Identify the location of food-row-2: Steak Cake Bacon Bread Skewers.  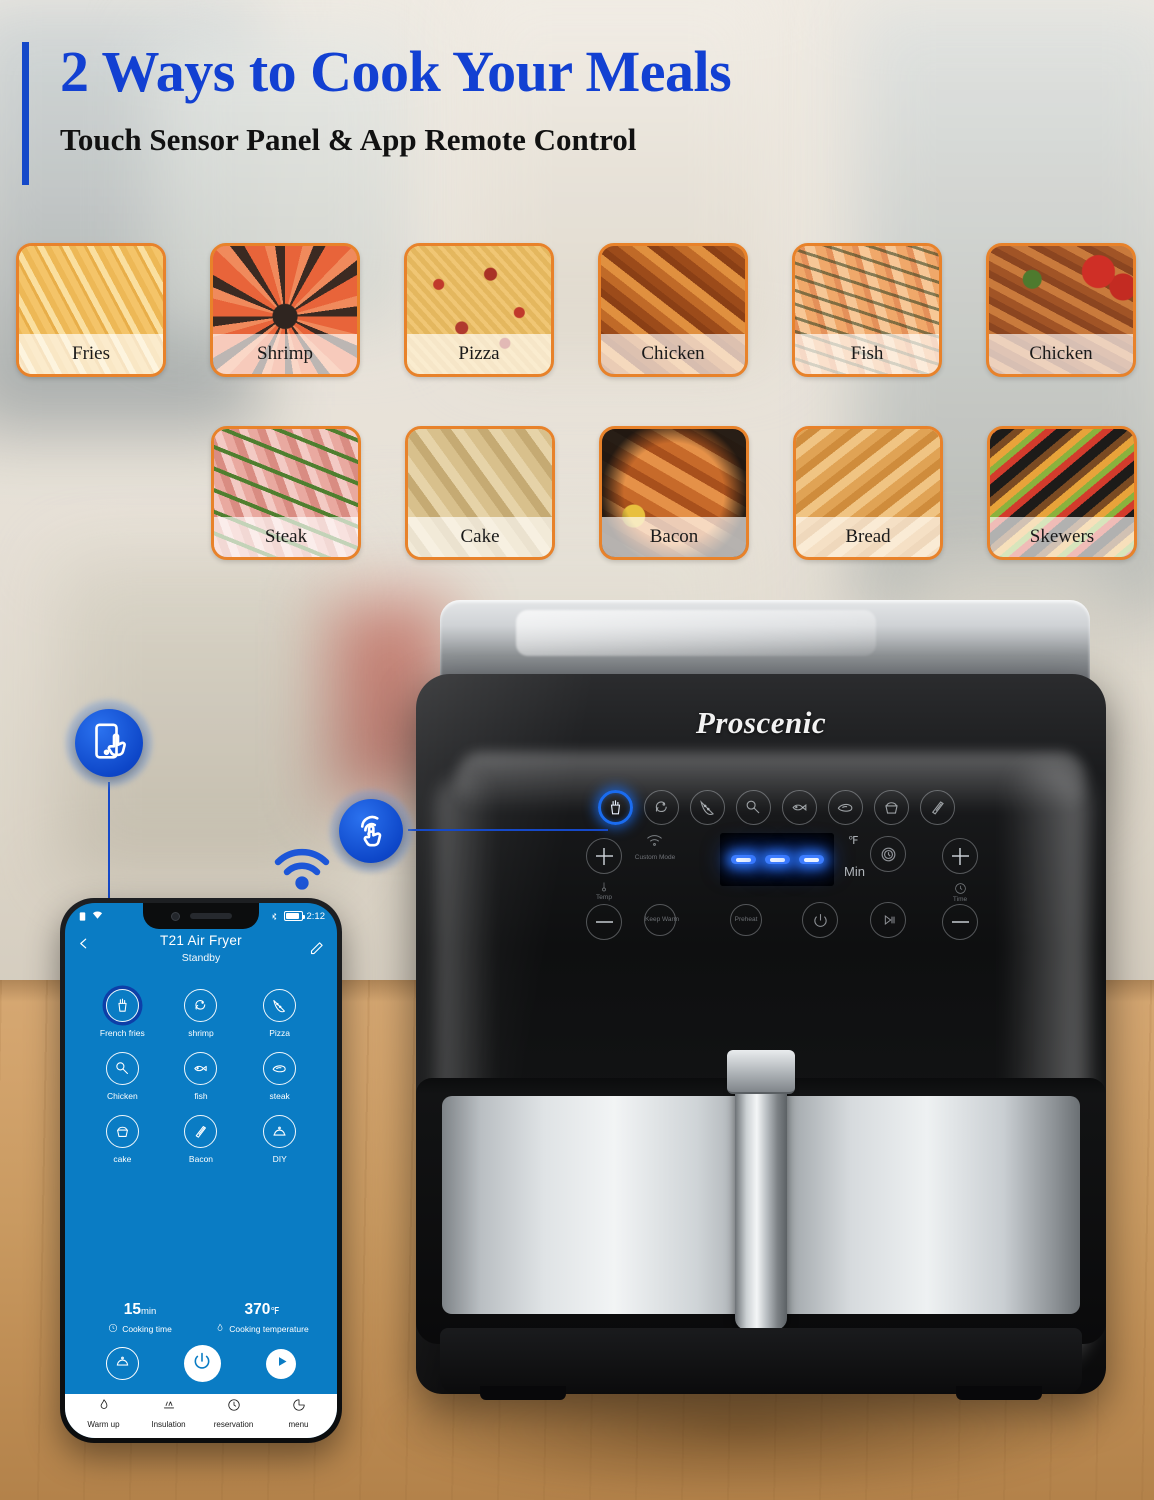
(674, 493).